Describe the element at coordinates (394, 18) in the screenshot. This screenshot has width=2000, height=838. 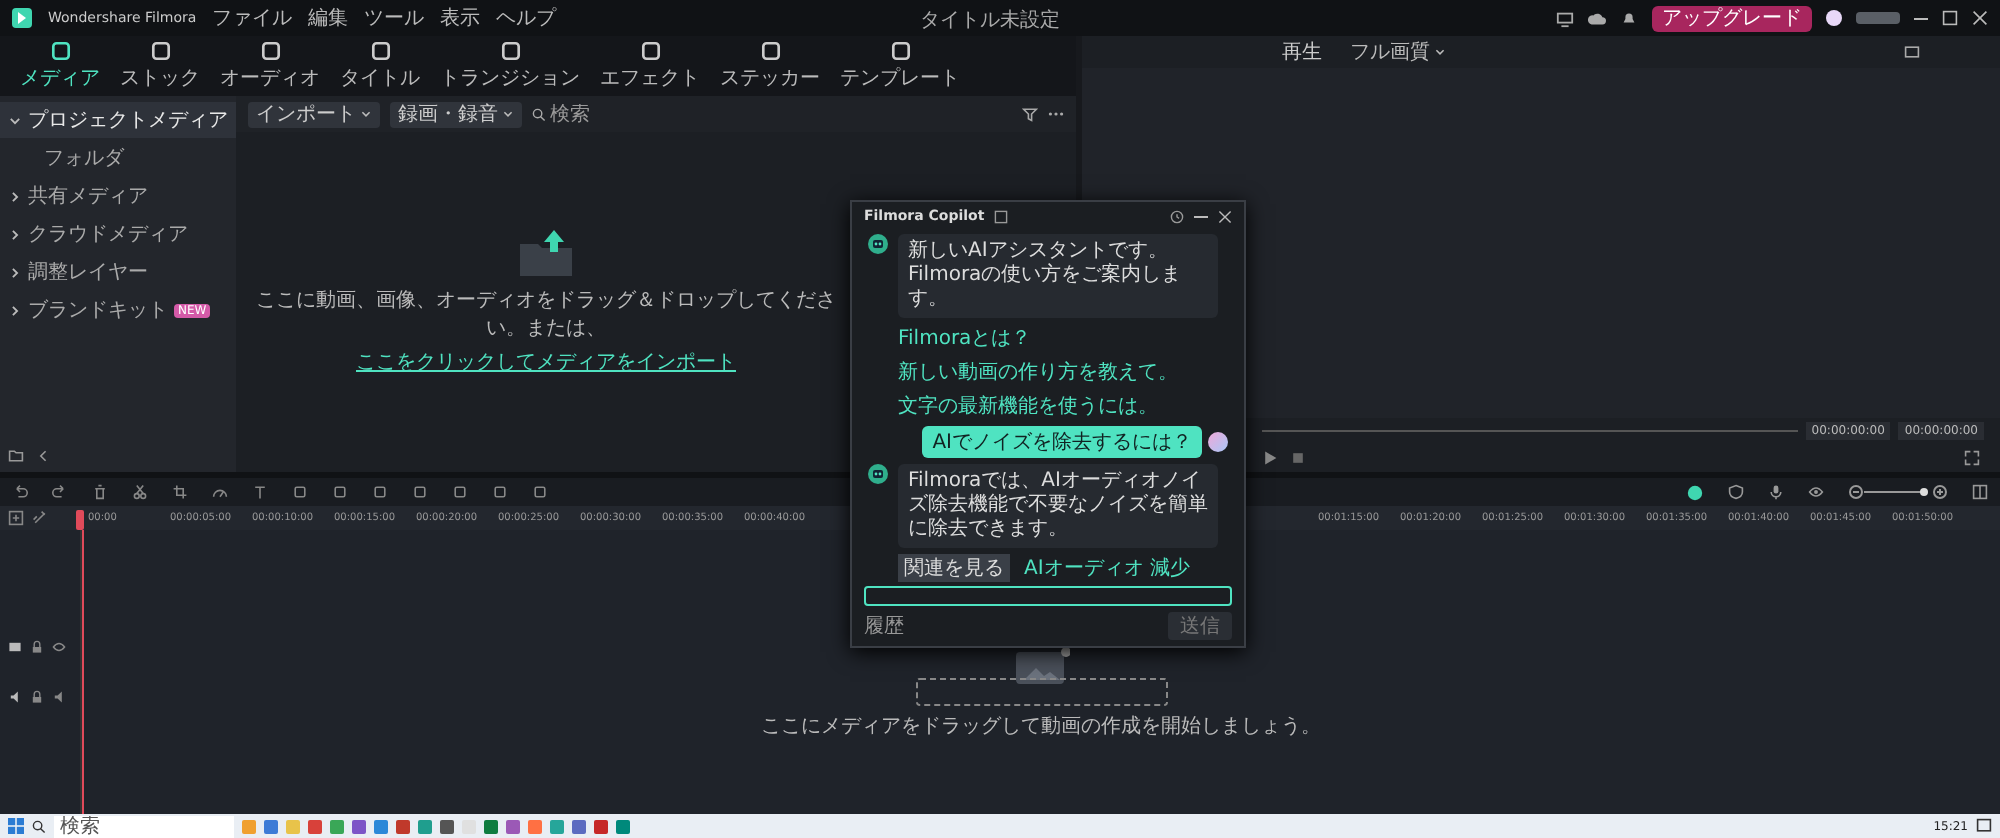
I see `menu-item: ツール` at that location.